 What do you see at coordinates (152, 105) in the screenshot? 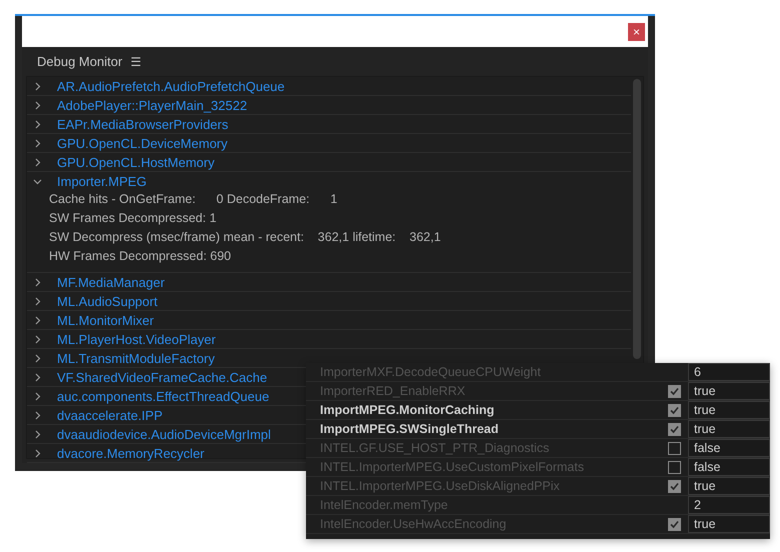
I see `monitor-item: AdobePlayer::PlayerMain_32522` at bounding box center [152, 105].